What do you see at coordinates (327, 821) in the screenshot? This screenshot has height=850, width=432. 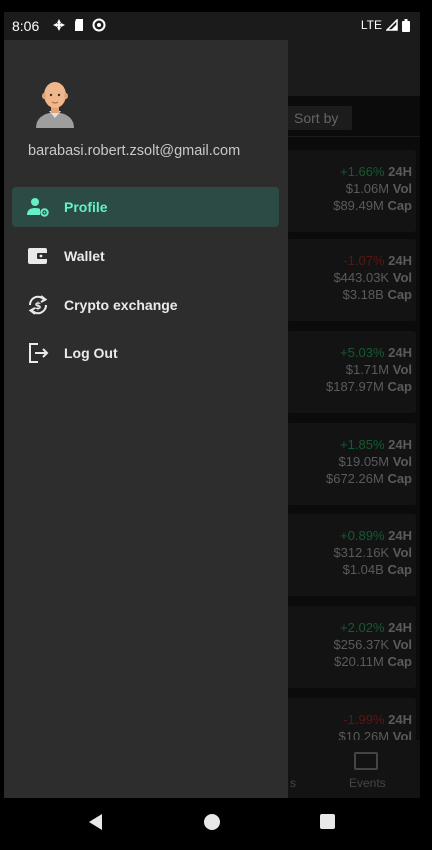 I see `recent-apps-icon` at bounding box center [327, 821].